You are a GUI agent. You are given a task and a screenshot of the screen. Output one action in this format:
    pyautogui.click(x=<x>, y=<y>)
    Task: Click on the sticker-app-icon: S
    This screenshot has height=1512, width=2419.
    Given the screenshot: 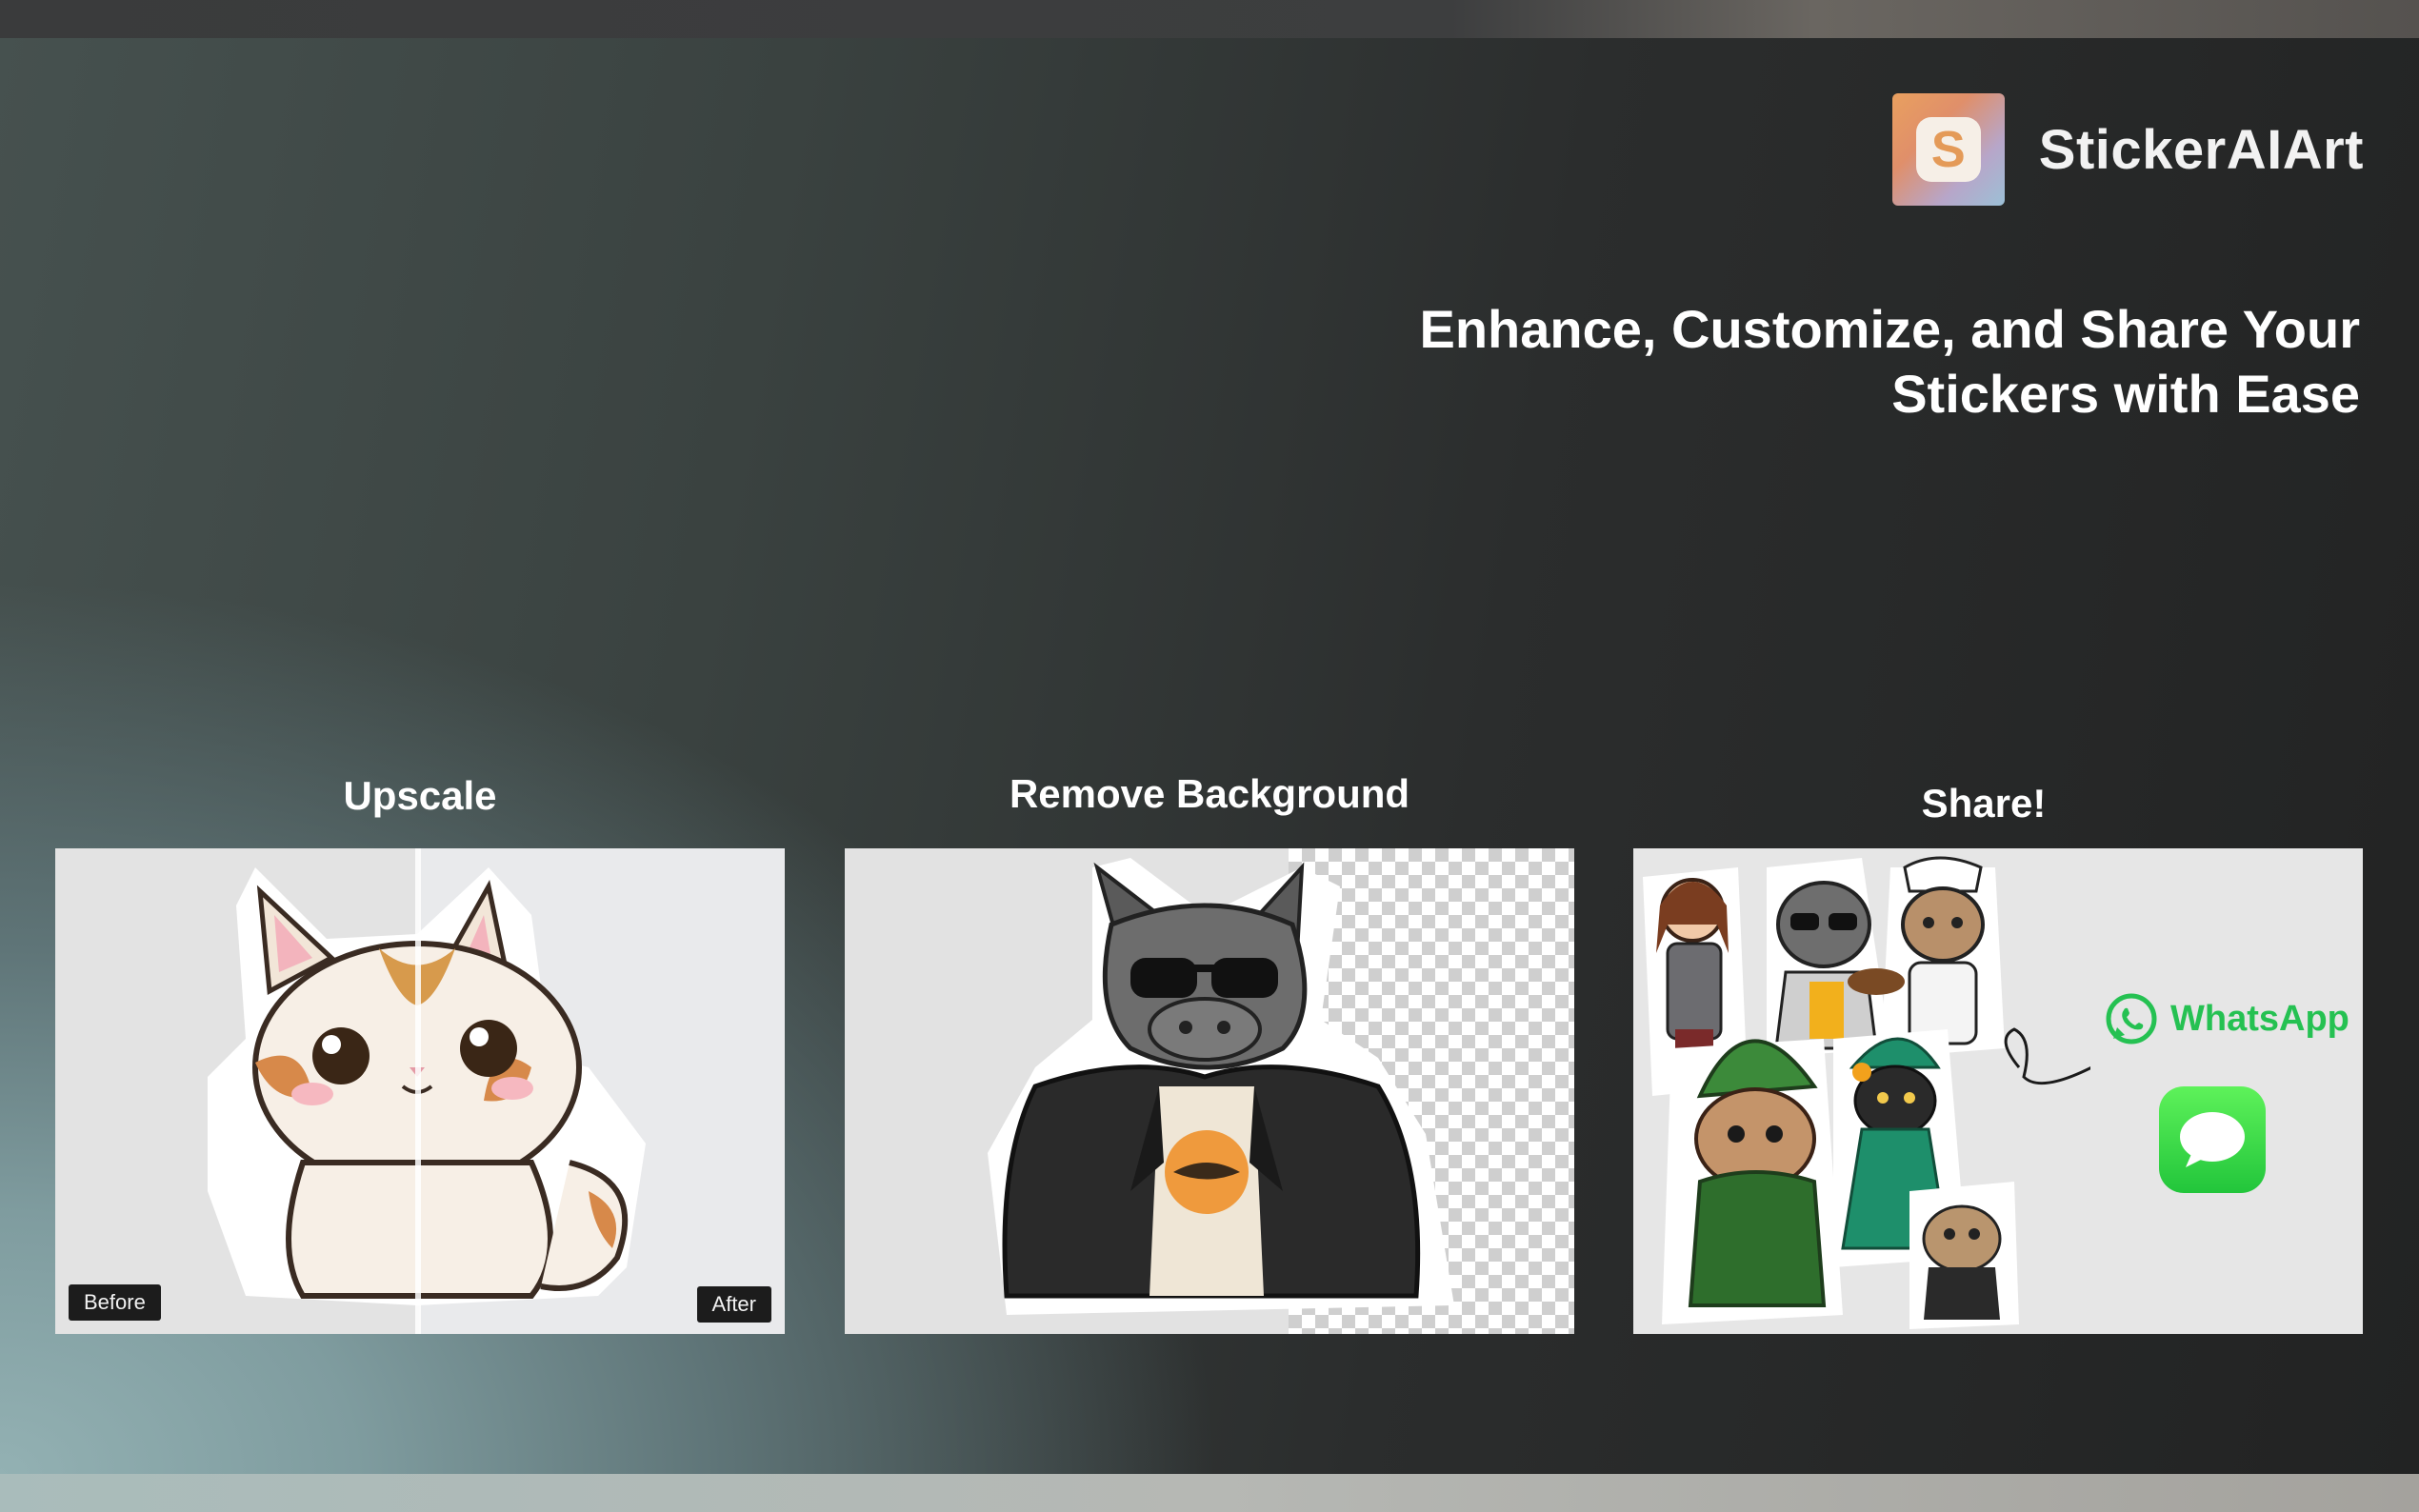 What is the action you would take?
    pyautogui.click(x=1948, y=149)
    